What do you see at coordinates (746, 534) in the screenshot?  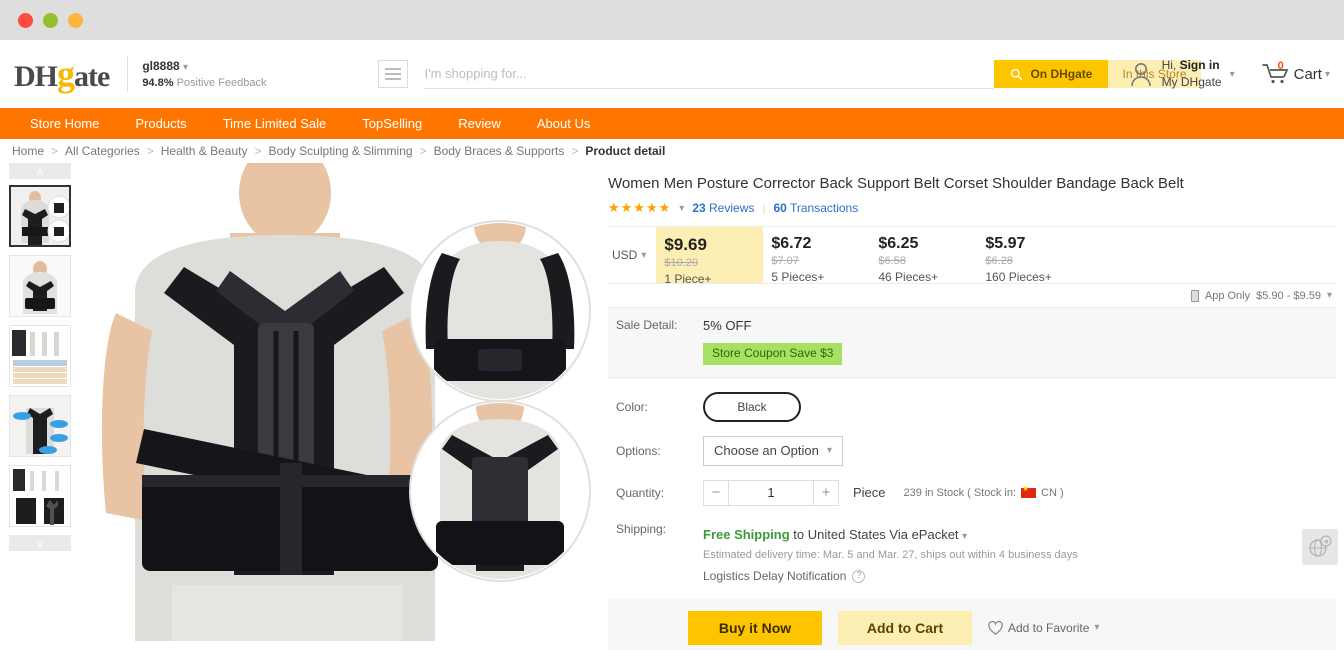 I see `free-shipping-label: Free Shipping` at bounding box center [746, 534].